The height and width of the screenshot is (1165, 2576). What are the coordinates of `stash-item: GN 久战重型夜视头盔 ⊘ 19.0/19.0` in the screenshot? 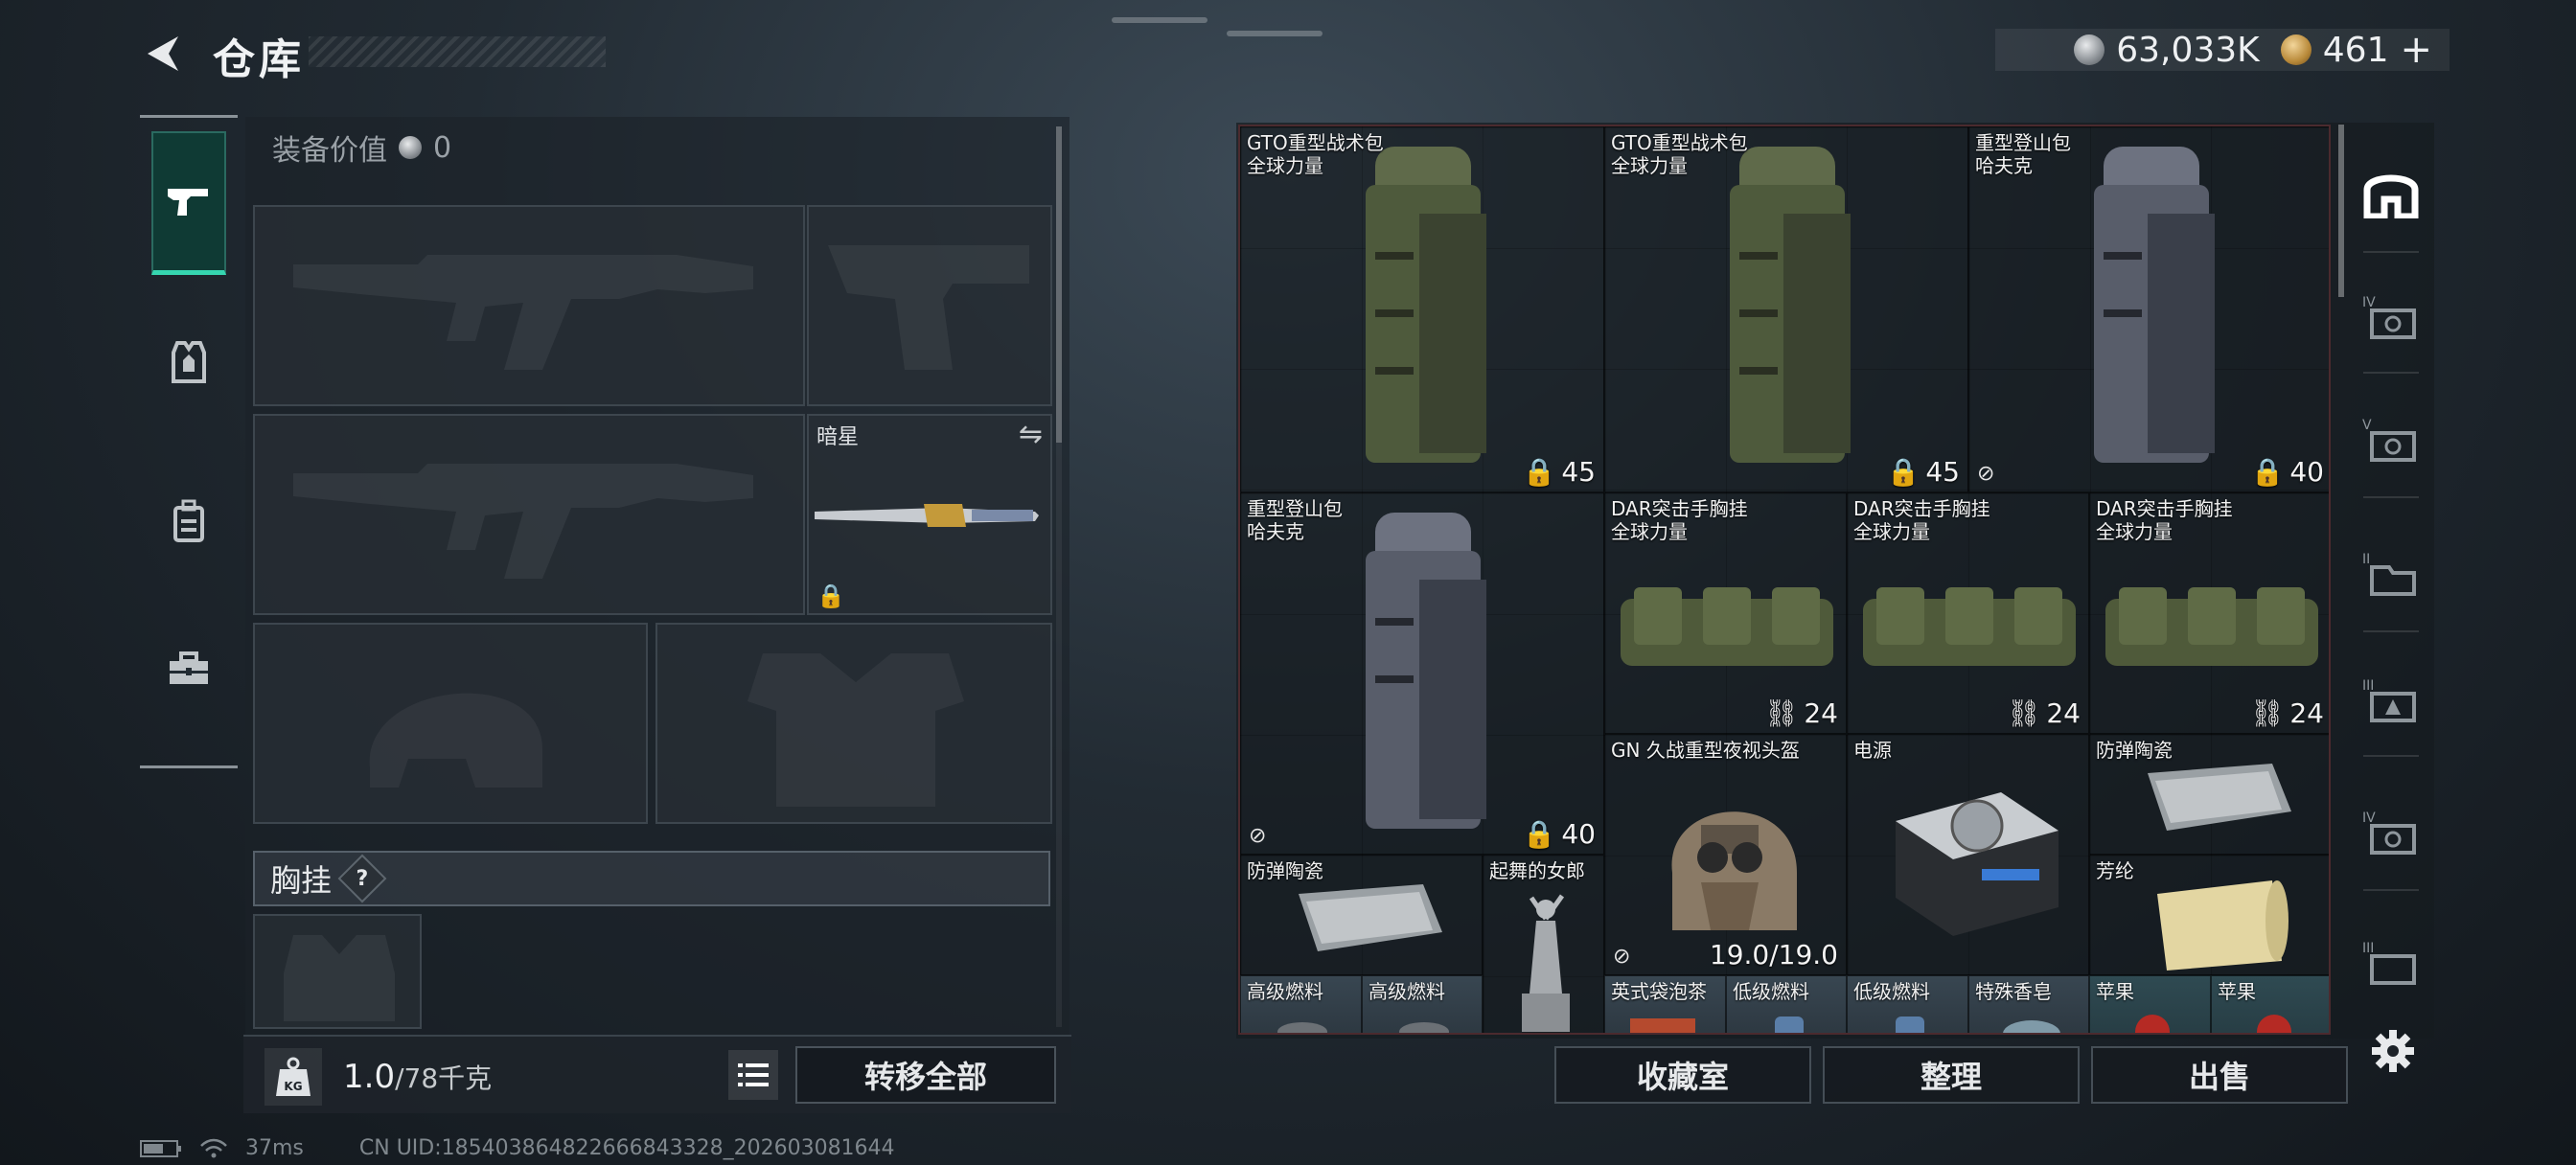 It's located at (1725, 855).